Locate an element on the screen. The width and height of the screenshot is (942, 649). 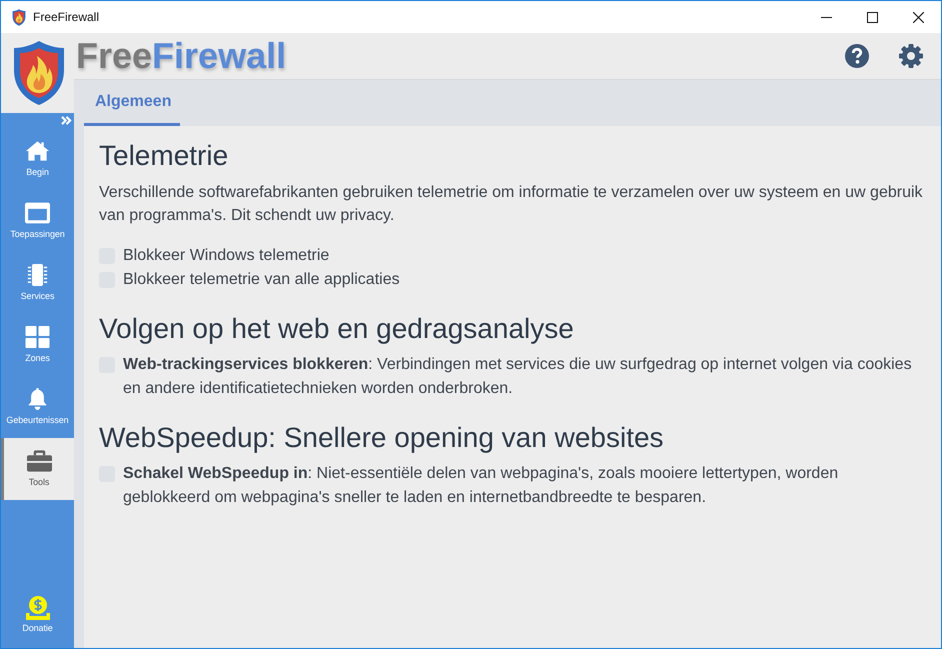
help-icon is located at coordinates (857, 56).